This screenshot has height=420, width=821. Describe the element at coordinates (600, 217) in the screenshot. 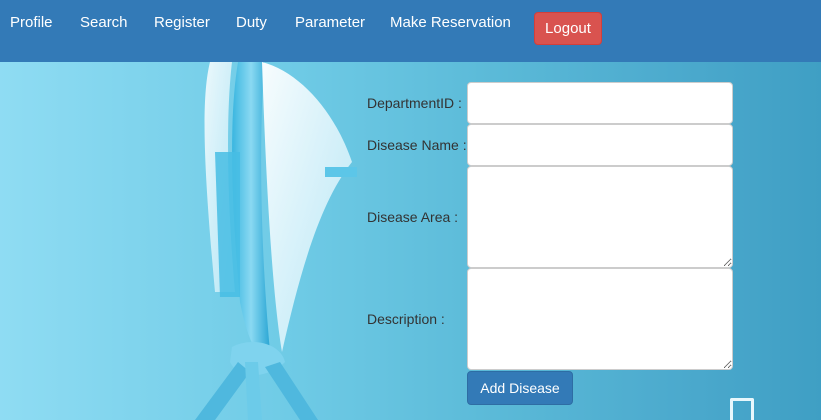

I see `disease-area-textarea` at that location.